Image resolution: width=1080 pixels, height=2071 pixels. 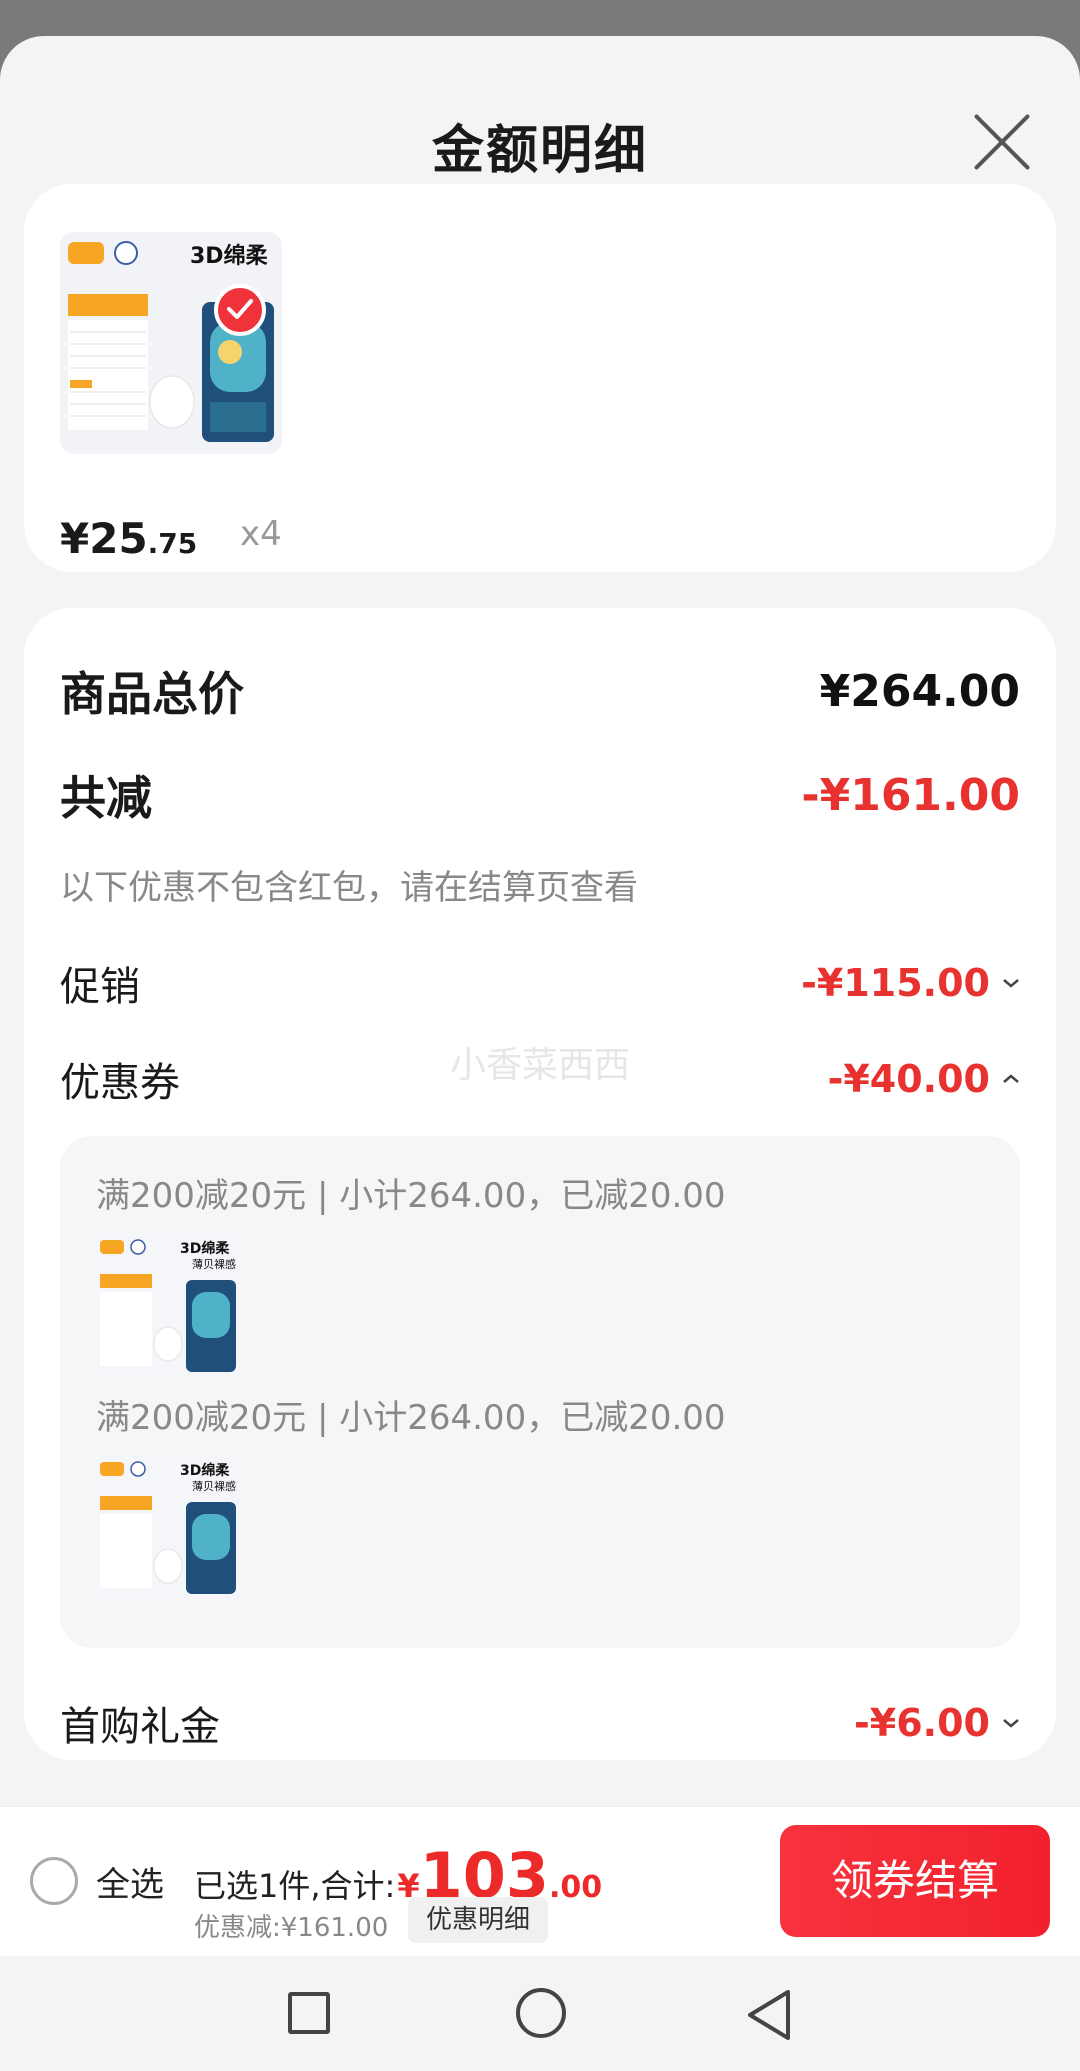 What do you see at coordinates (910, 795) in the screenshot?
I see `total-reduction-value: -¥161.00` at bounding box center [910, 795].